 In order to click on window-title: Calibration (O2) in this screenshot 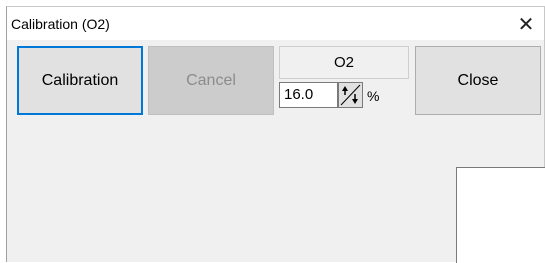, I will do `click(60, 24)`.